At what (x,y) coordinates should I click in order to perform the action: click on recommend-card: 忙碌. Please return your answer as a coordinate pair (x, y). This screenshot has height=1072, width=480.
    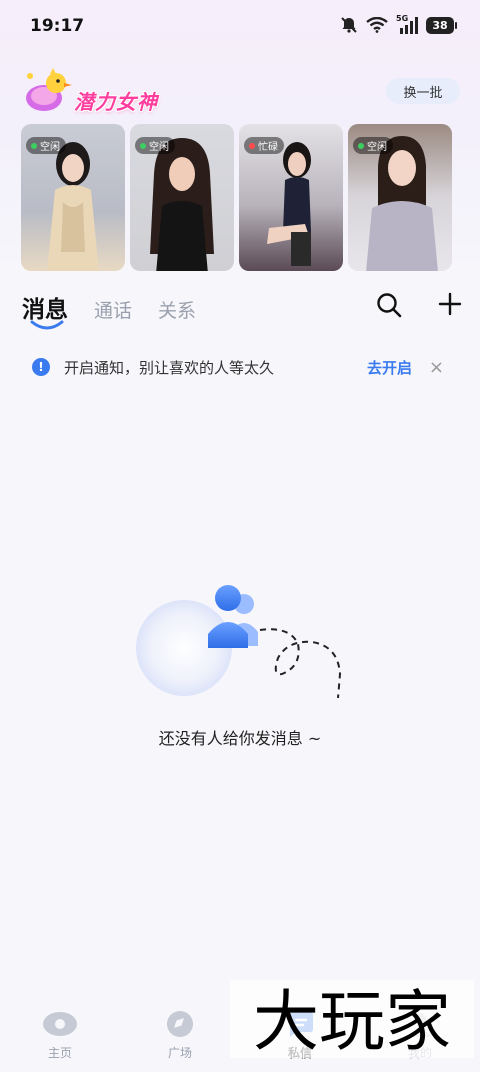
    Looking at the image, I should click on (291, 197).